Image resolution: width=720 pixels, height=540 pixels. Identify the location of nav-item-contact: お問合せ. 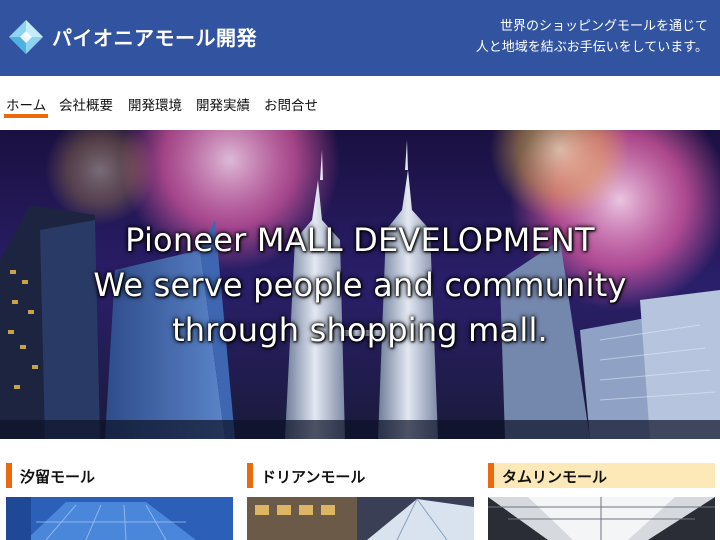
(291, 104).